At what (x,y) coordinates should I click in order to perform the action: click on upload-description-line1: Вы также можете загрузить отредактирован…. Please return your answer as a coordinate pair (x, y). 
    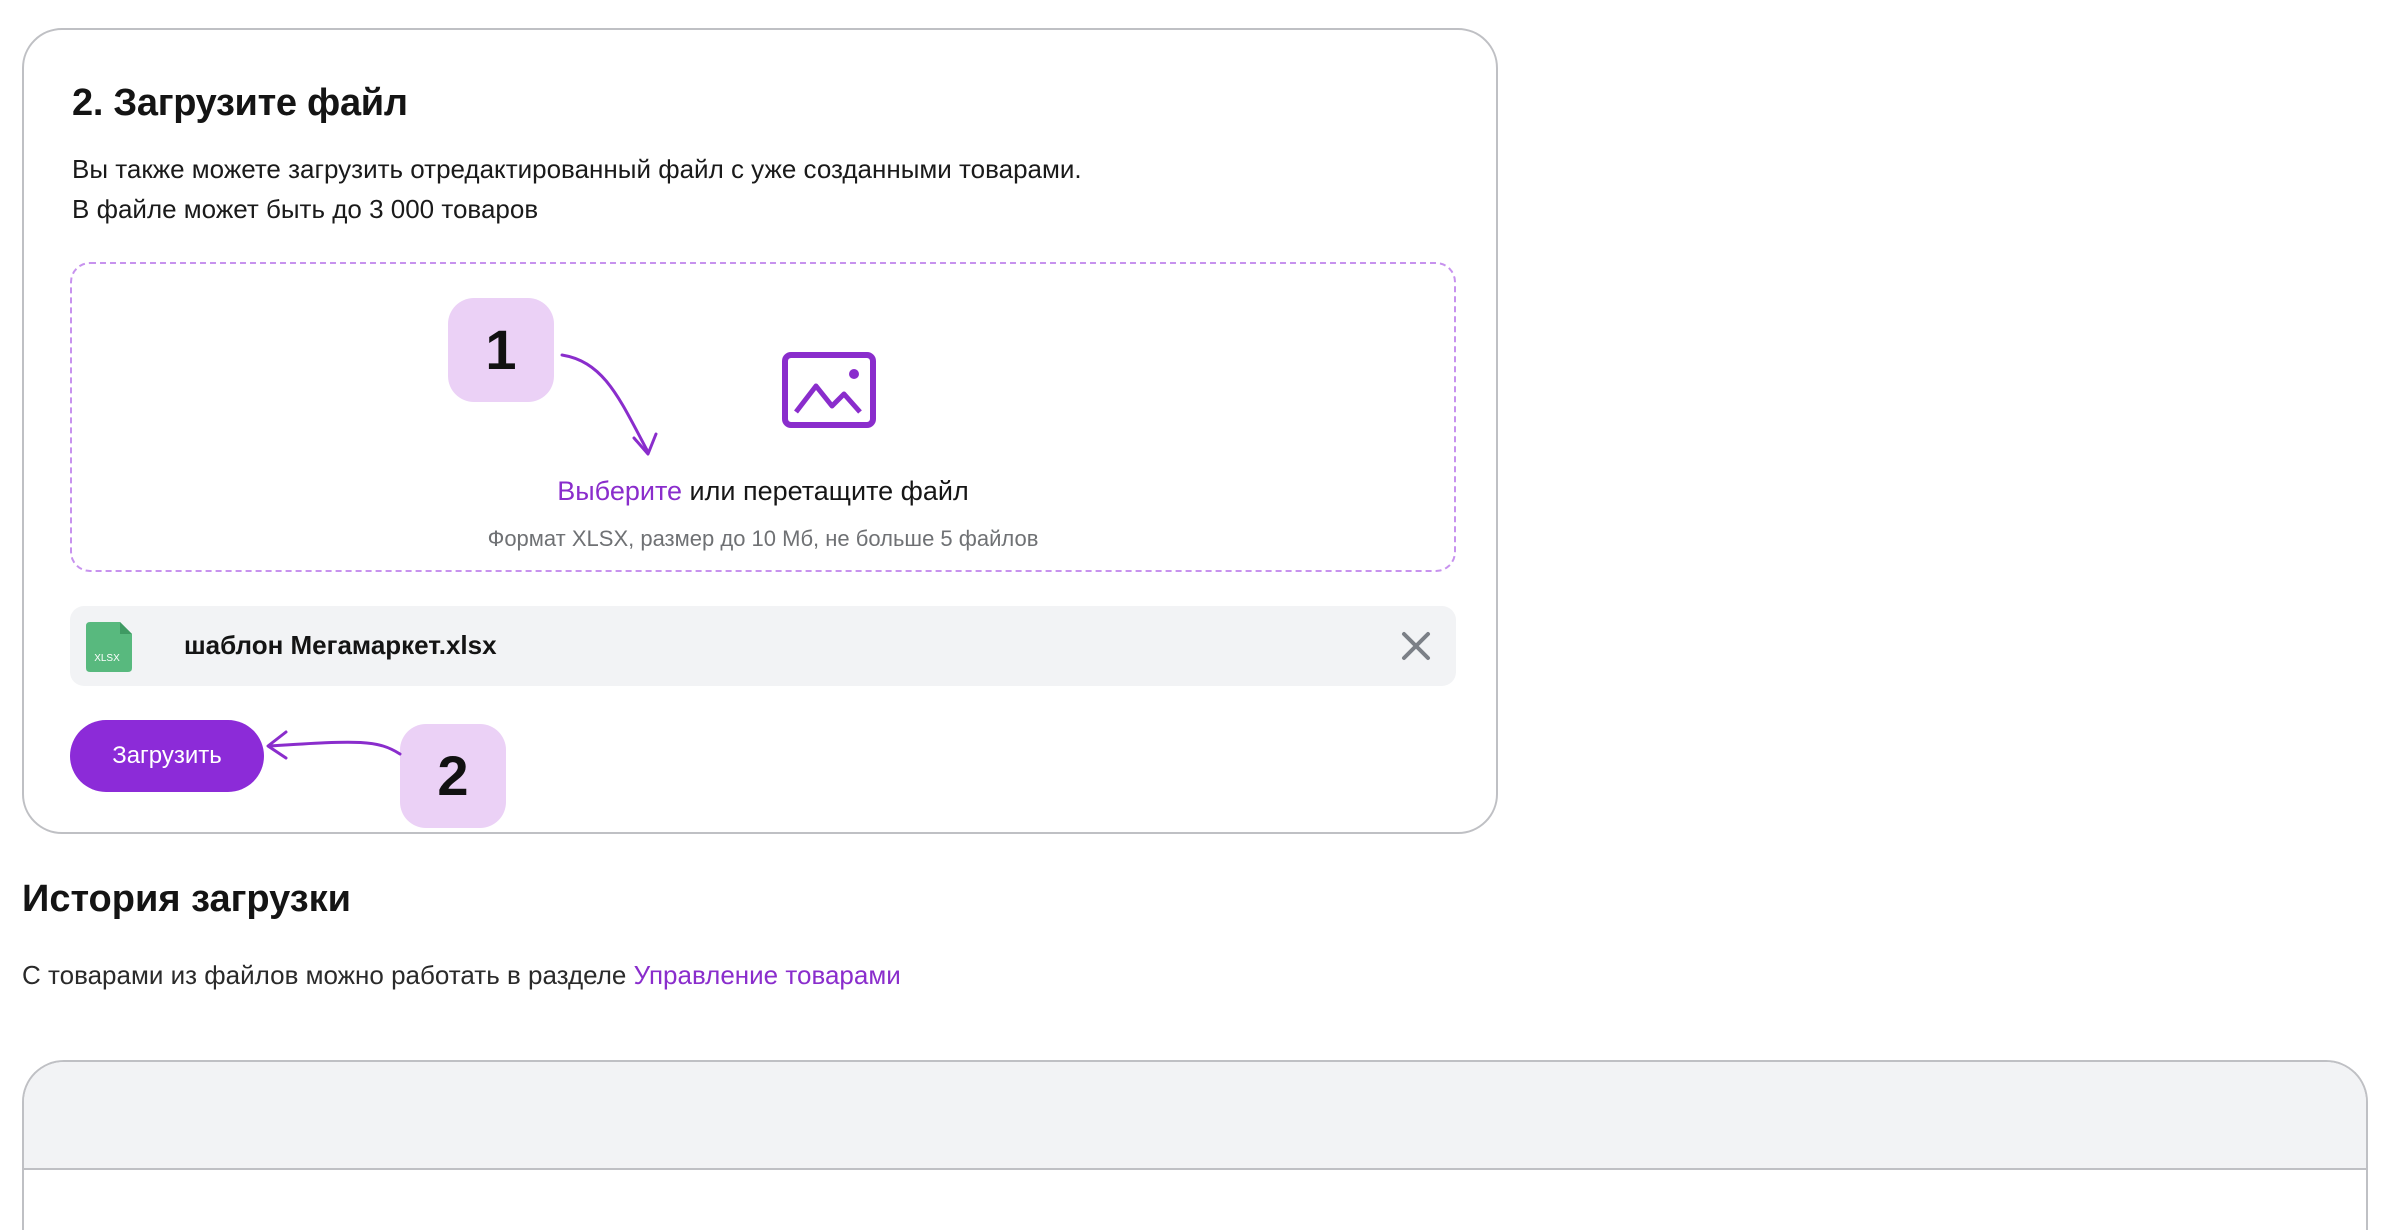
    Looking at the image, I should click on (577, 169).